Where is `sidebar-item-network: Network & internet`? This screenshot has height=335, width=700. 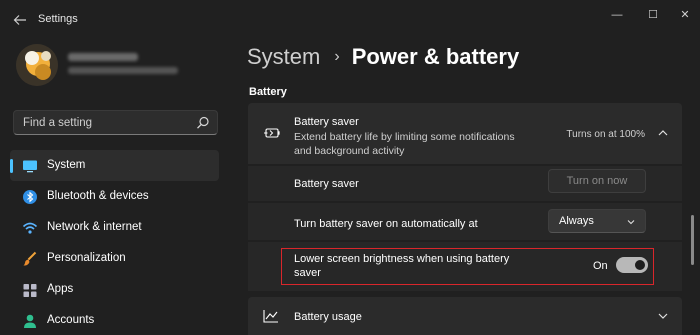 sidebar-item-network: Network & internet is located at coordinates (114, 227).